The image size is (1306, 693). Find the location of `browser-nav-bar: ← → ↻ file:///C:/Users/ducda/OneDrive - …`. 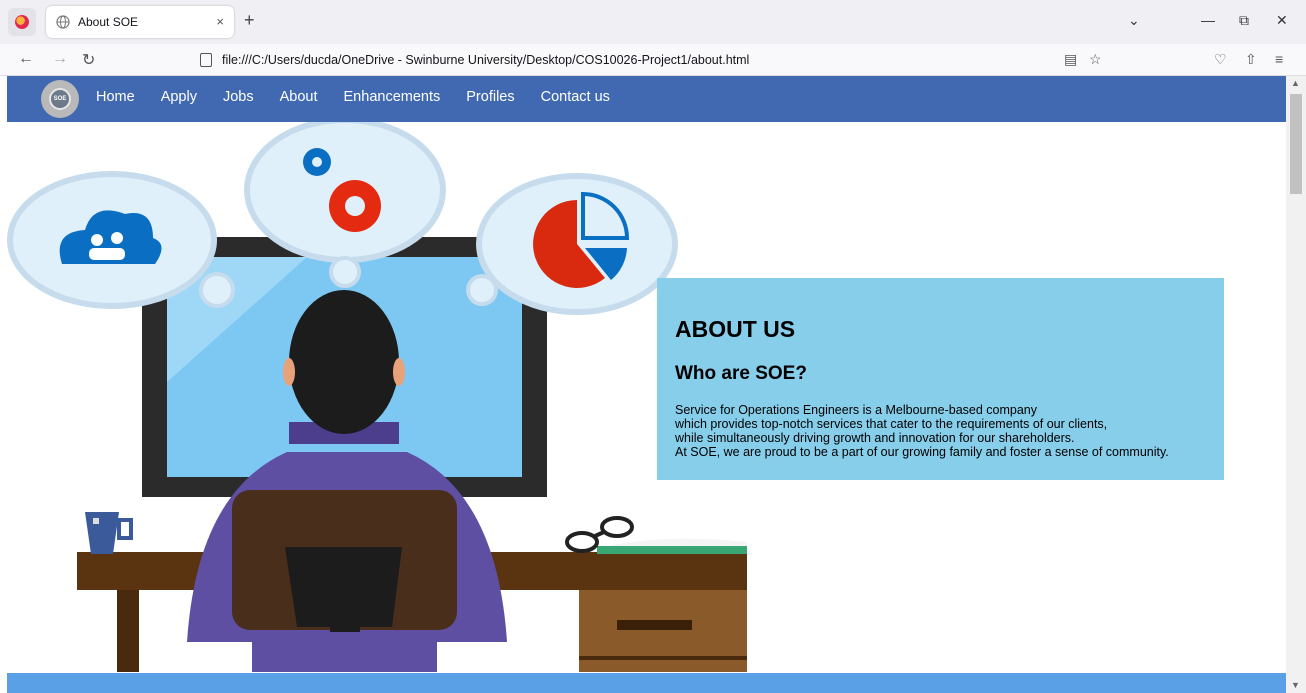

browser-nav-bar: ← → ↻ file:///C:/Users/ducda/OneDrive - … is located at coordinates (653, 60).